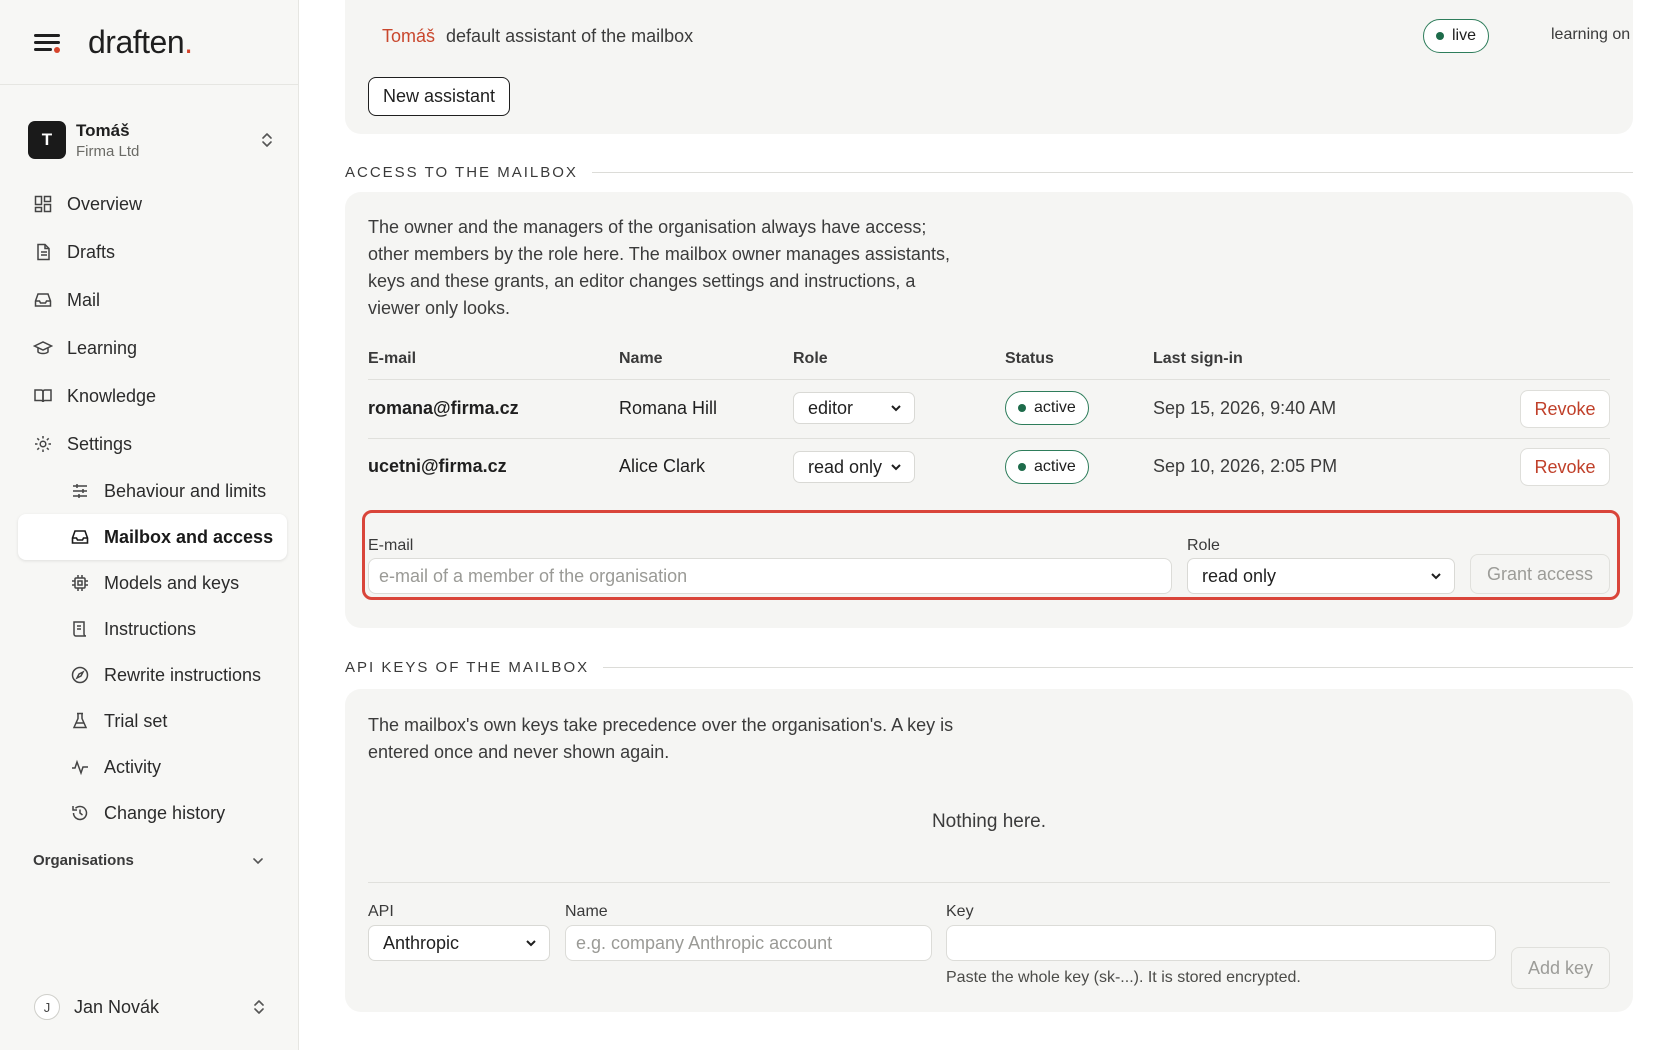 The width and height of the screenshot is (1680, 1050). I want to click on sidebar-item-behaviour-and-limits: Behaviour and limits, so click(149, 491).